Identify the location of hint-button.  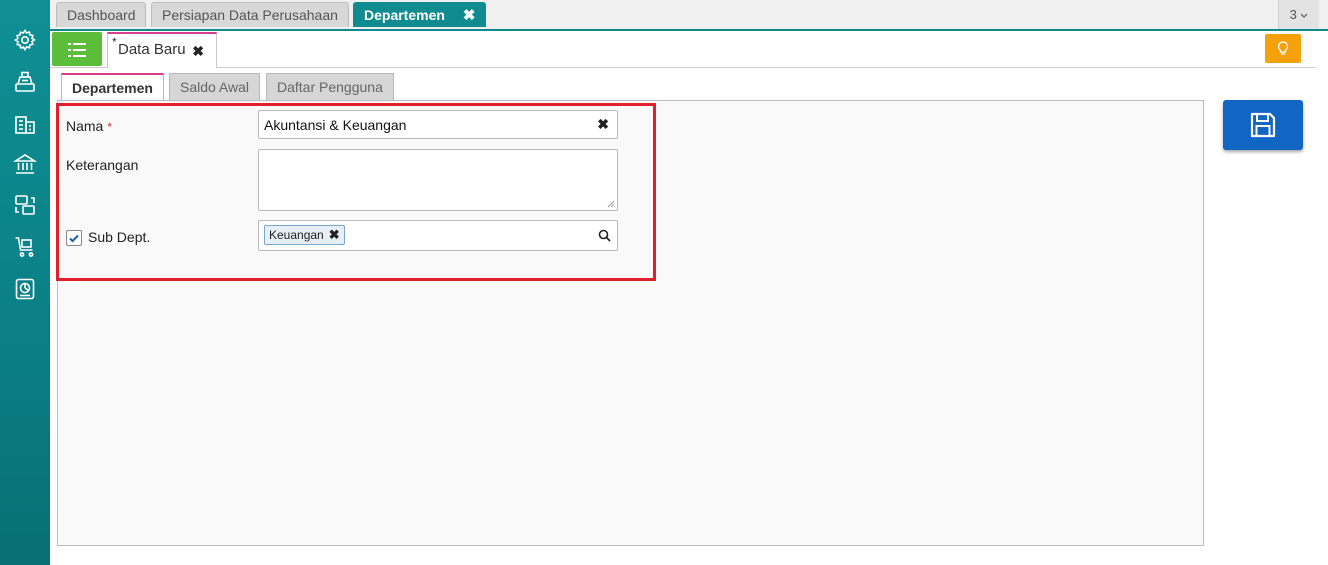
(1283, 48).